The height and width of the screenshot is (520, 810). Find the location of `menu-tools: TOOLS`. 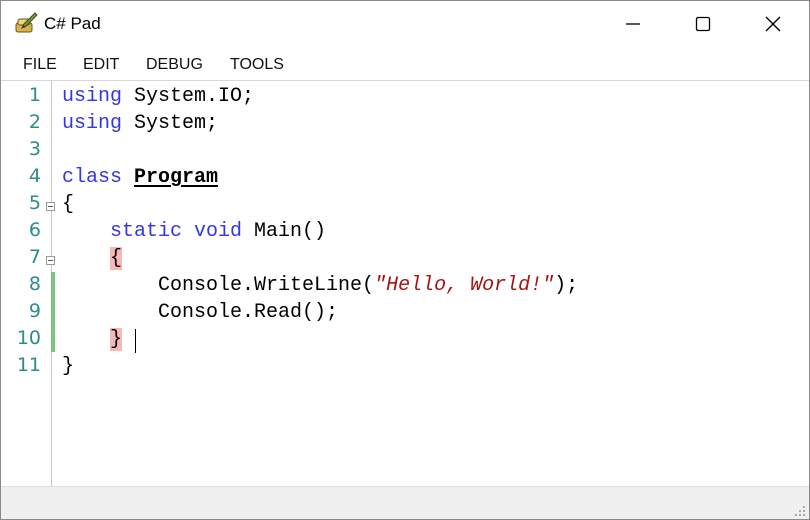

menu-tools: TOOLS is located at coordinates (257, 65).